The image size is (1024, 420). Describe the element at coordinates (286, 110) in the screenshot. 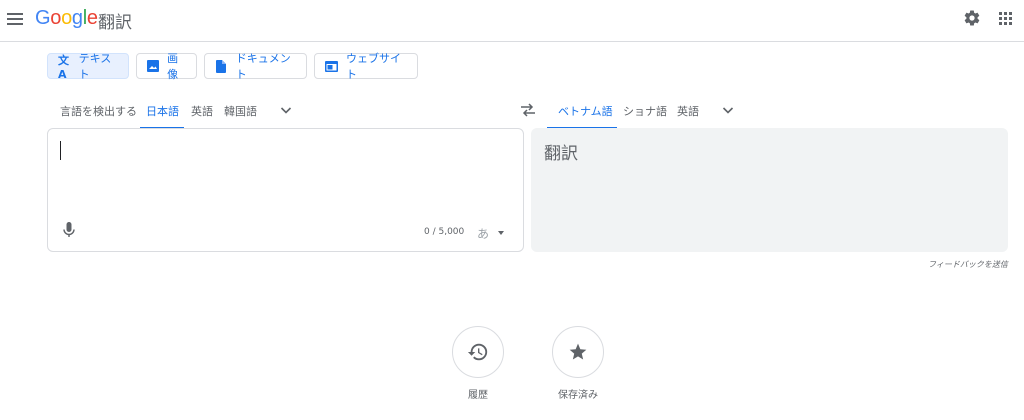

I see `source-more-languages-chevron-down-icon` at that location.